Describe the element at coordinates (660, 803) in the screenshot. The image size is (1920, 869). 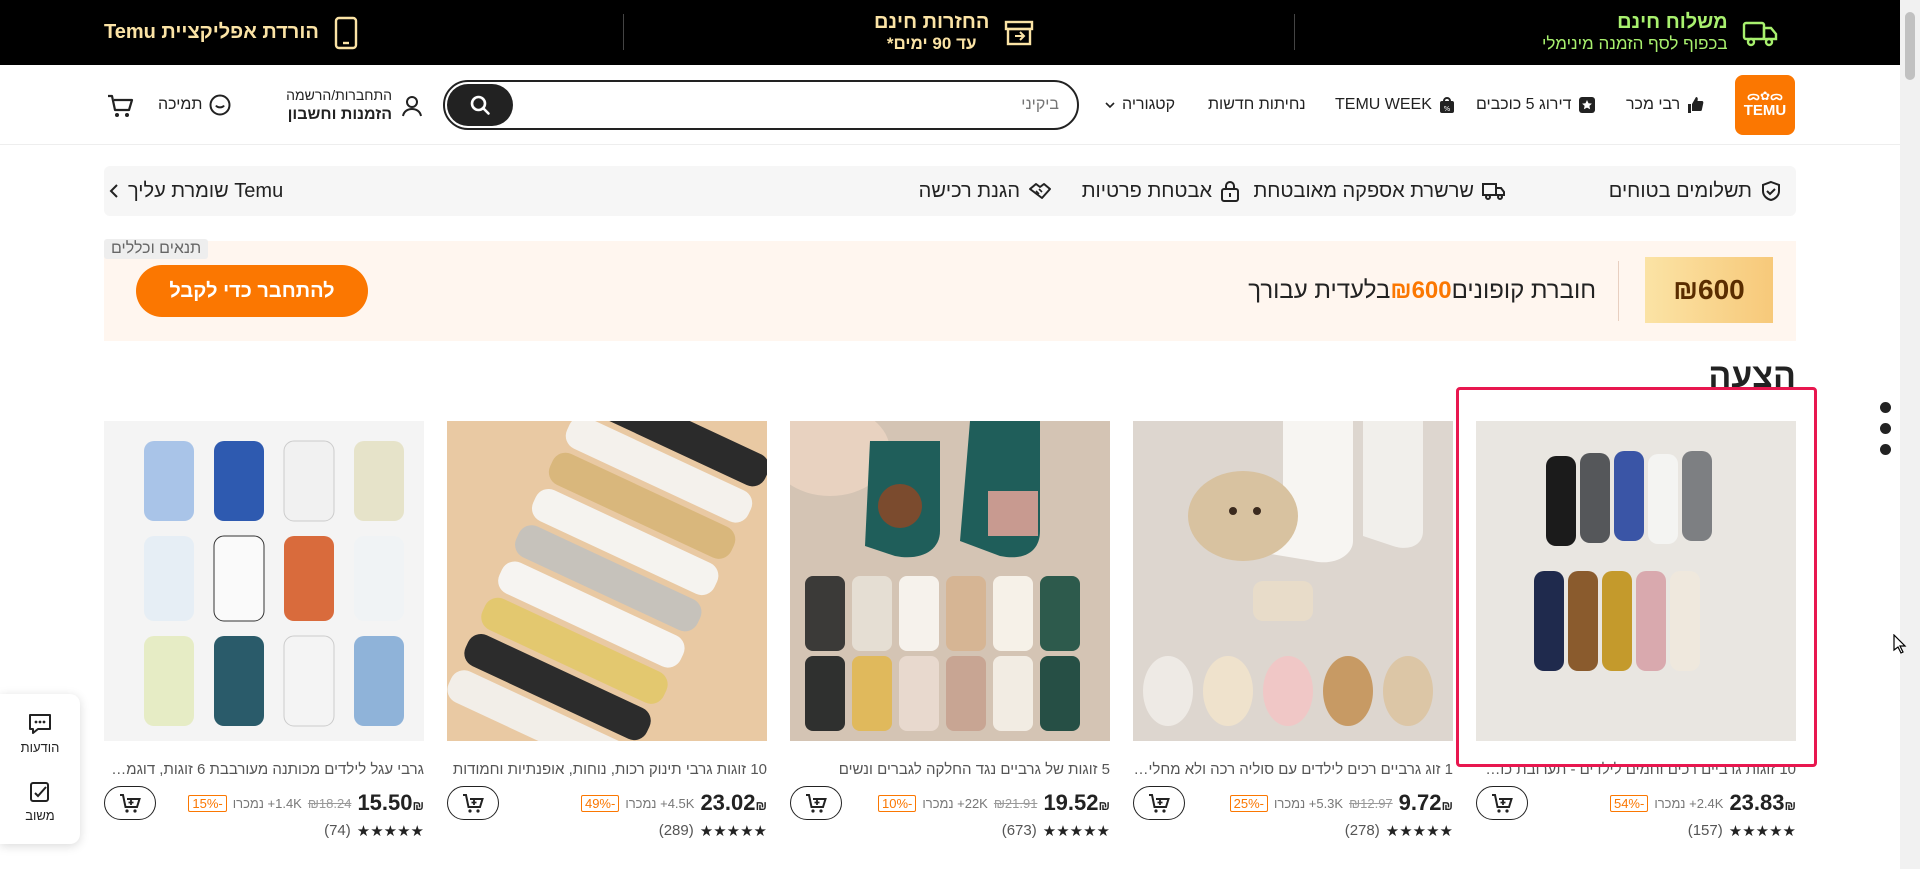
I see `sold-count: 4.5K+ נמכרו` at that location.